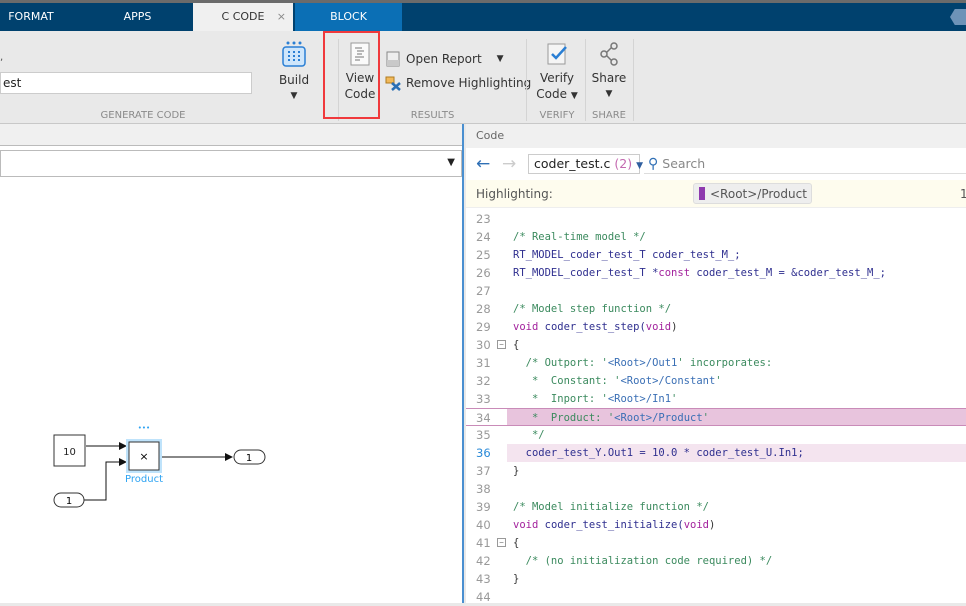  Describe the element at coordinates (69, 452) in the screenshot. I see `constant-value: 10` at that location.